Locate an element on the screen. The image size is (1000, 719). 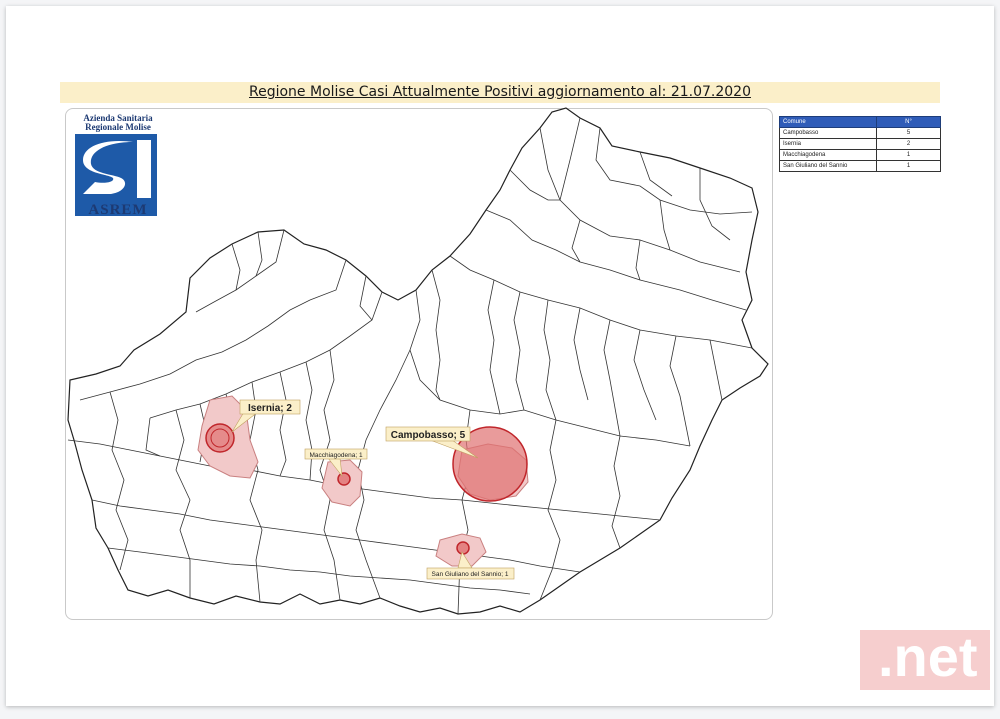
campobasso-callout-label: Campobasso; 5 is located at coordinates (428, 435).